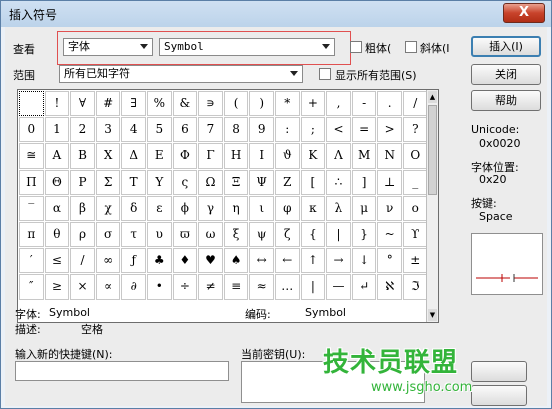 The width and height of the screenshot is (552, 409). I want to click on symbol-cell: Ν, so click(389, 156).